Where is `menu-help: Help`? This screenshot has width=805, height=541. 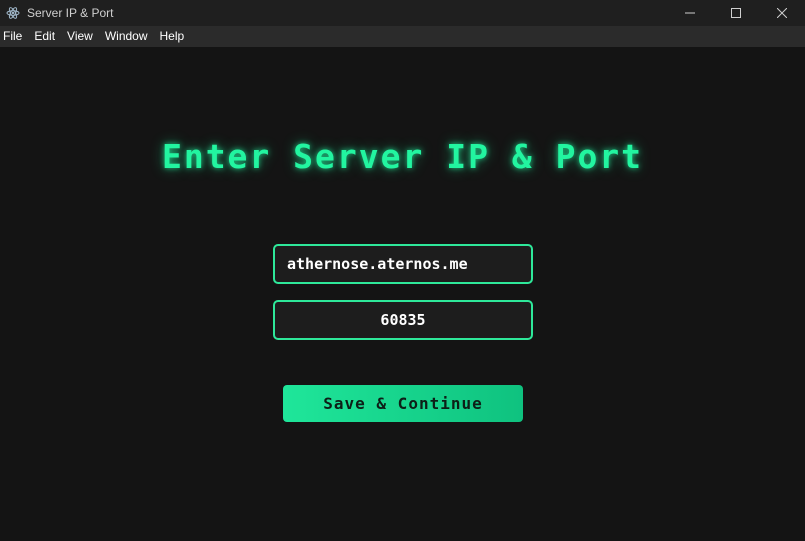 menu-help: Help is located at coordinates (172, 36).